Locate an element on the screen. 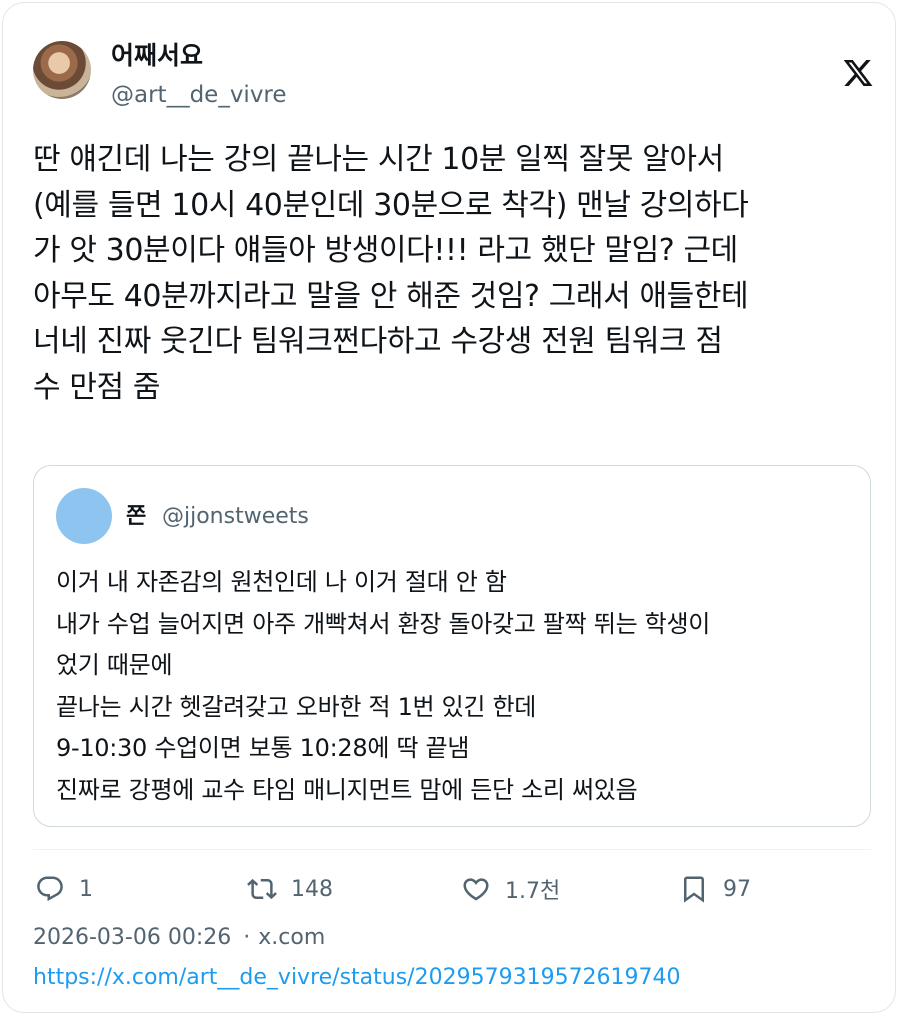  tweet-meta: 2026-03-06 00:26 · x.com is located at coordinates (179, 938).